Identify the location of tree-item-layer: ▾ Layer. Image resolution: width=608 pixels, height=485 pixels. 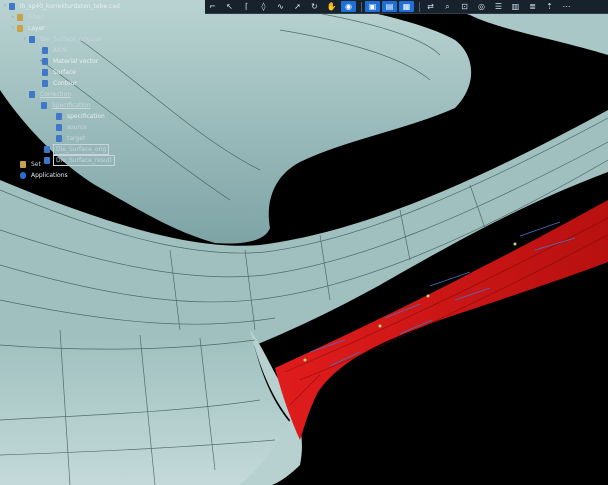
(28, 28).